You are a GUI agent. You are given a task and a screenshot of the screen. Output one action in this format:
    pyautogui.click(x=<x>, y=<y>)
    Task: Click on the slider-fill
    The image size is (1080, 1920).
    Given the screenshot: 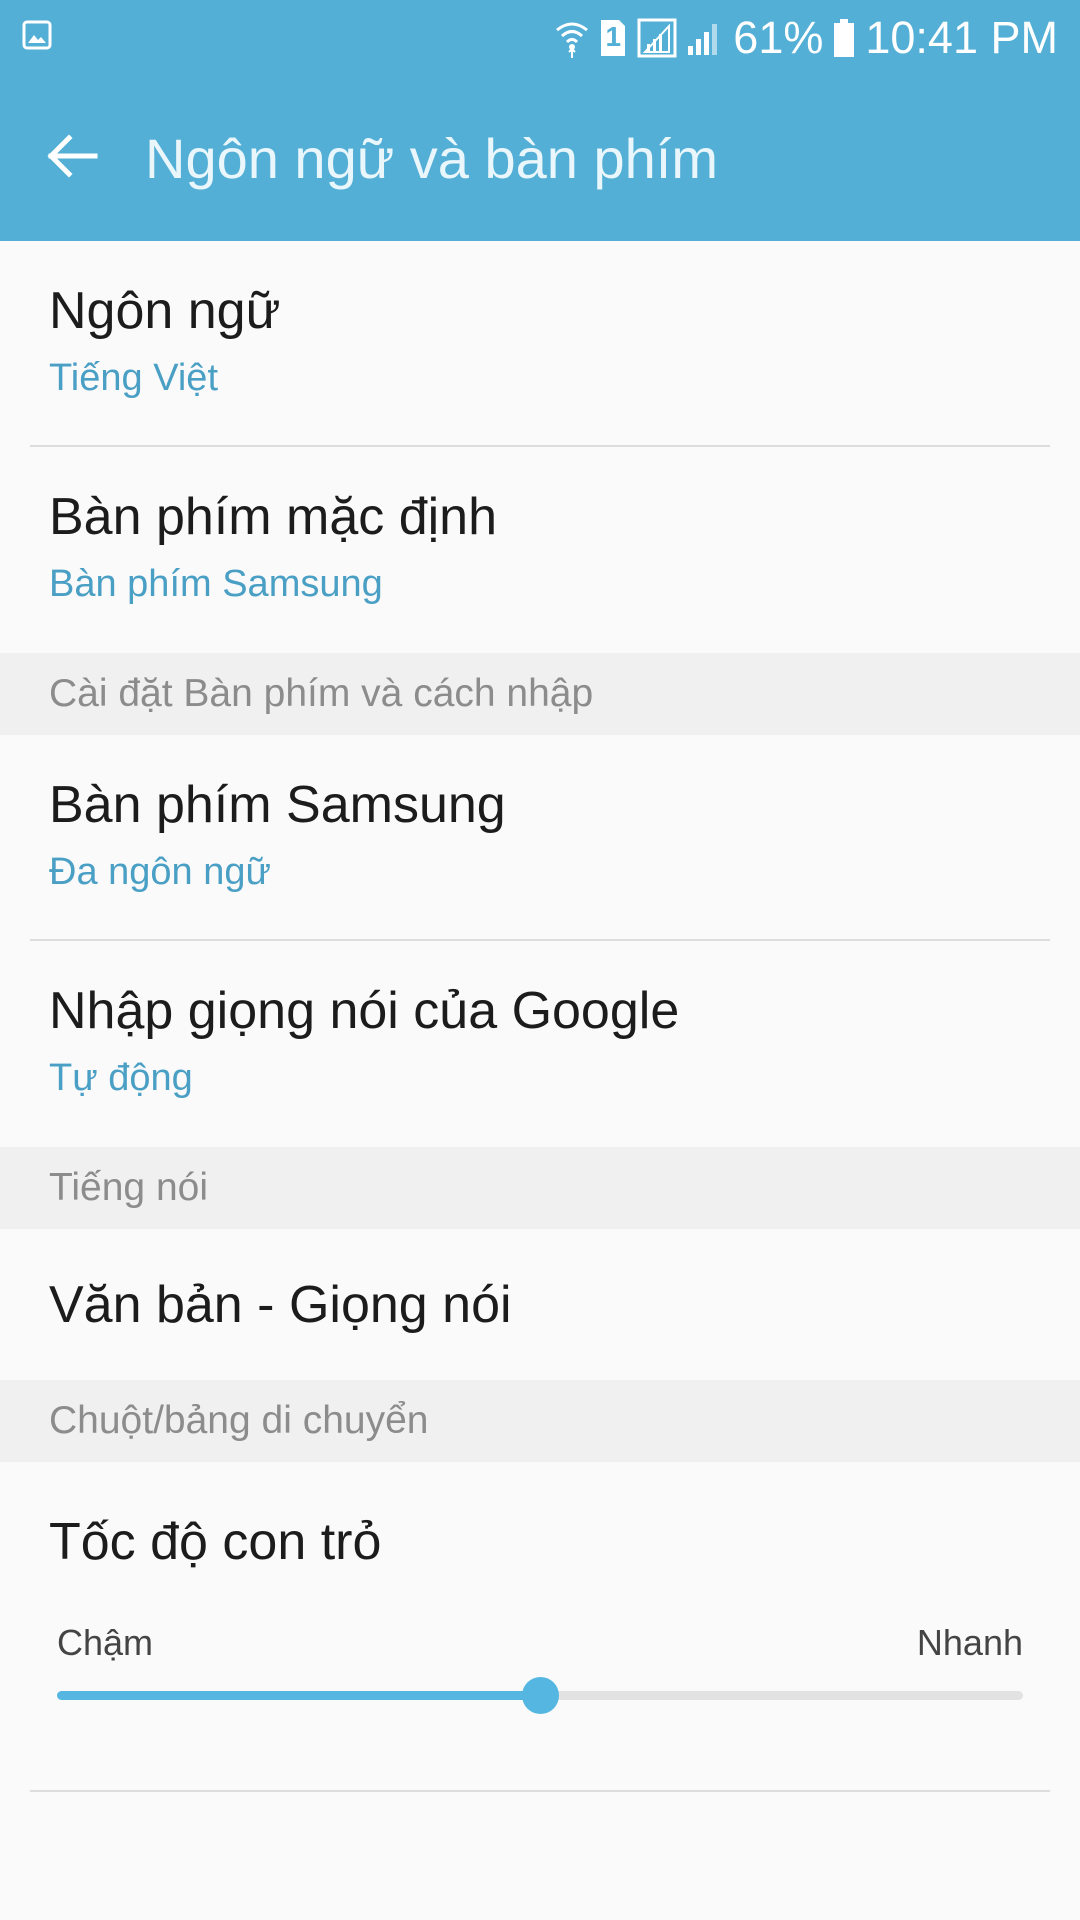 What is the action you would take?
    pyautogui.click(x=298, y=1695)
    